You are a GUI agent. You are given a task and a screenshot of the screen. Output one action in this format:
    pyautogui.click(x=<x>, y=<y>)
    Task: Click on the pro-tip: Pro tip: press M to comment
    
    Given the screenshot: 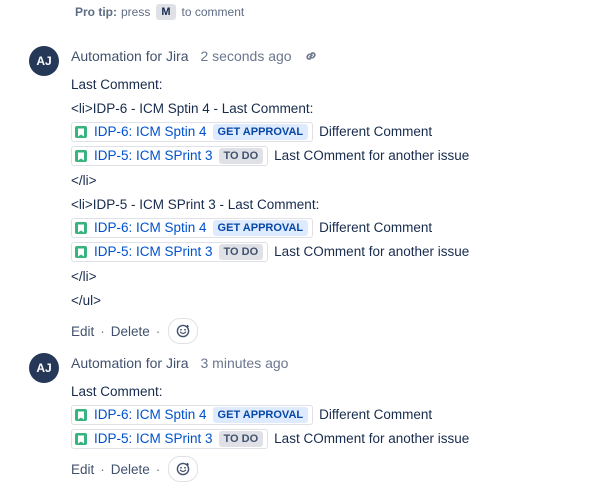 What is the action you would take?
    pyautogui.click(x=159, y=12)
    